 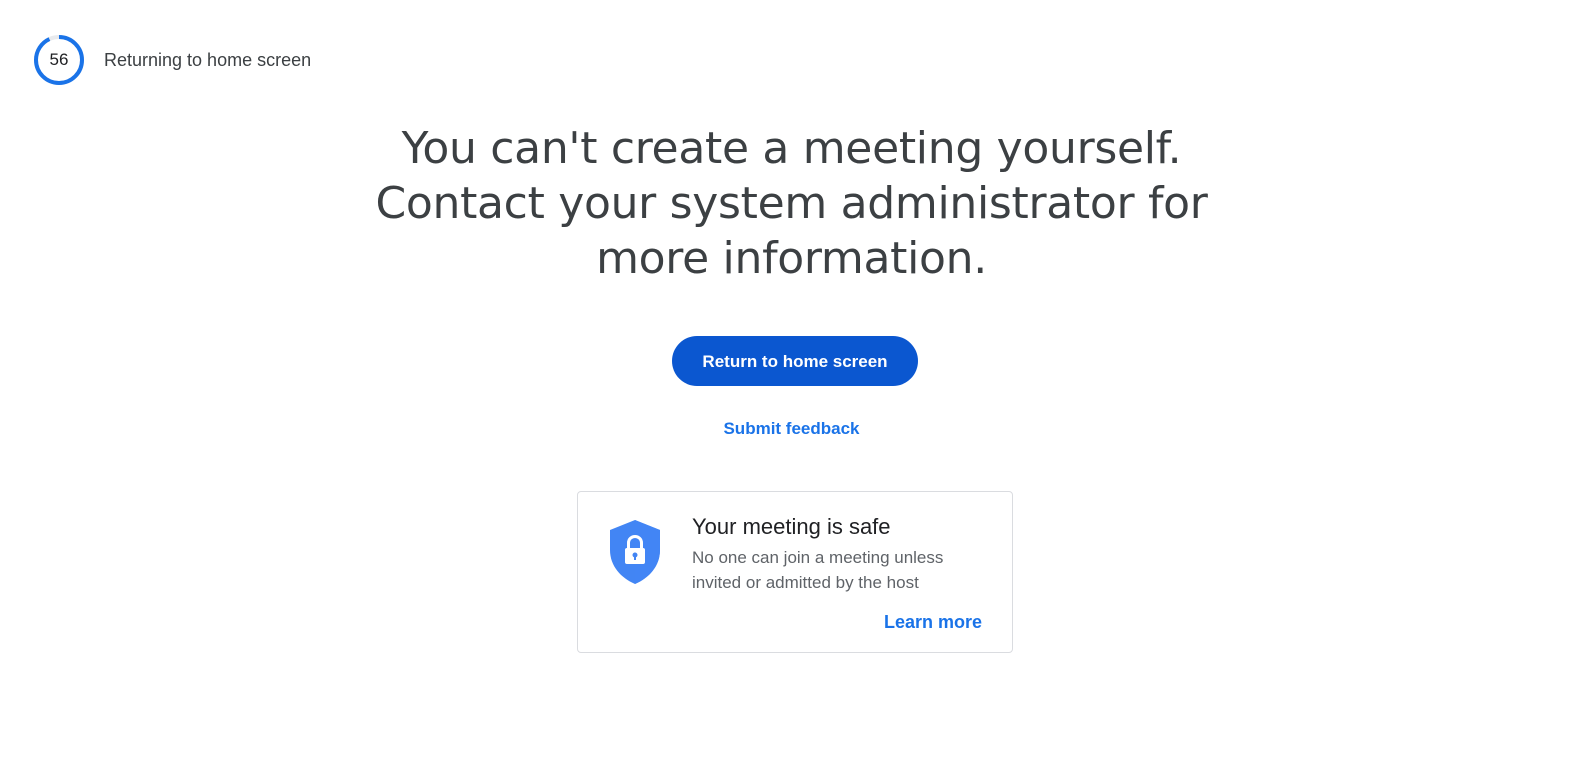 I want to click on feedback-link-row: Submit feedback, so click(x=791, y=429).